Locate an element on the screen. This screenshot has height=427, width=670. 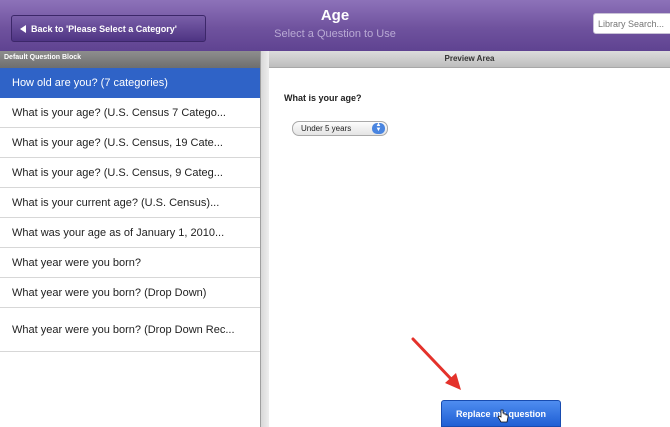
library-search-input is located at coordinates (631, 23).